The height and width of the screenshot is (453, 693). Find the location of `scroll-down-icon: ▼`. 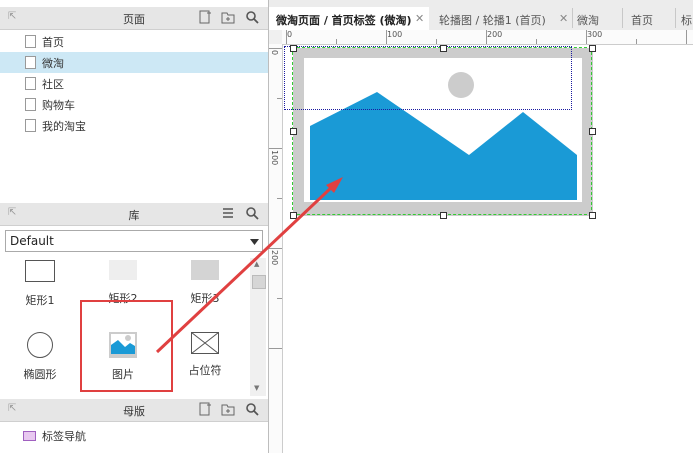

scroll-down-icon: ▼ is located at coordinates (256, 388).